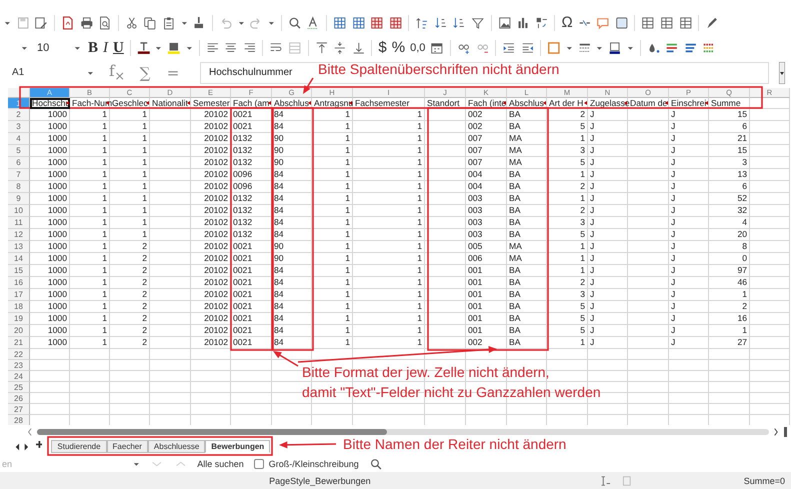  Describe the element at coordinates (567, 23) in the screenshot. I see `special-character-button: Ω` at that location.